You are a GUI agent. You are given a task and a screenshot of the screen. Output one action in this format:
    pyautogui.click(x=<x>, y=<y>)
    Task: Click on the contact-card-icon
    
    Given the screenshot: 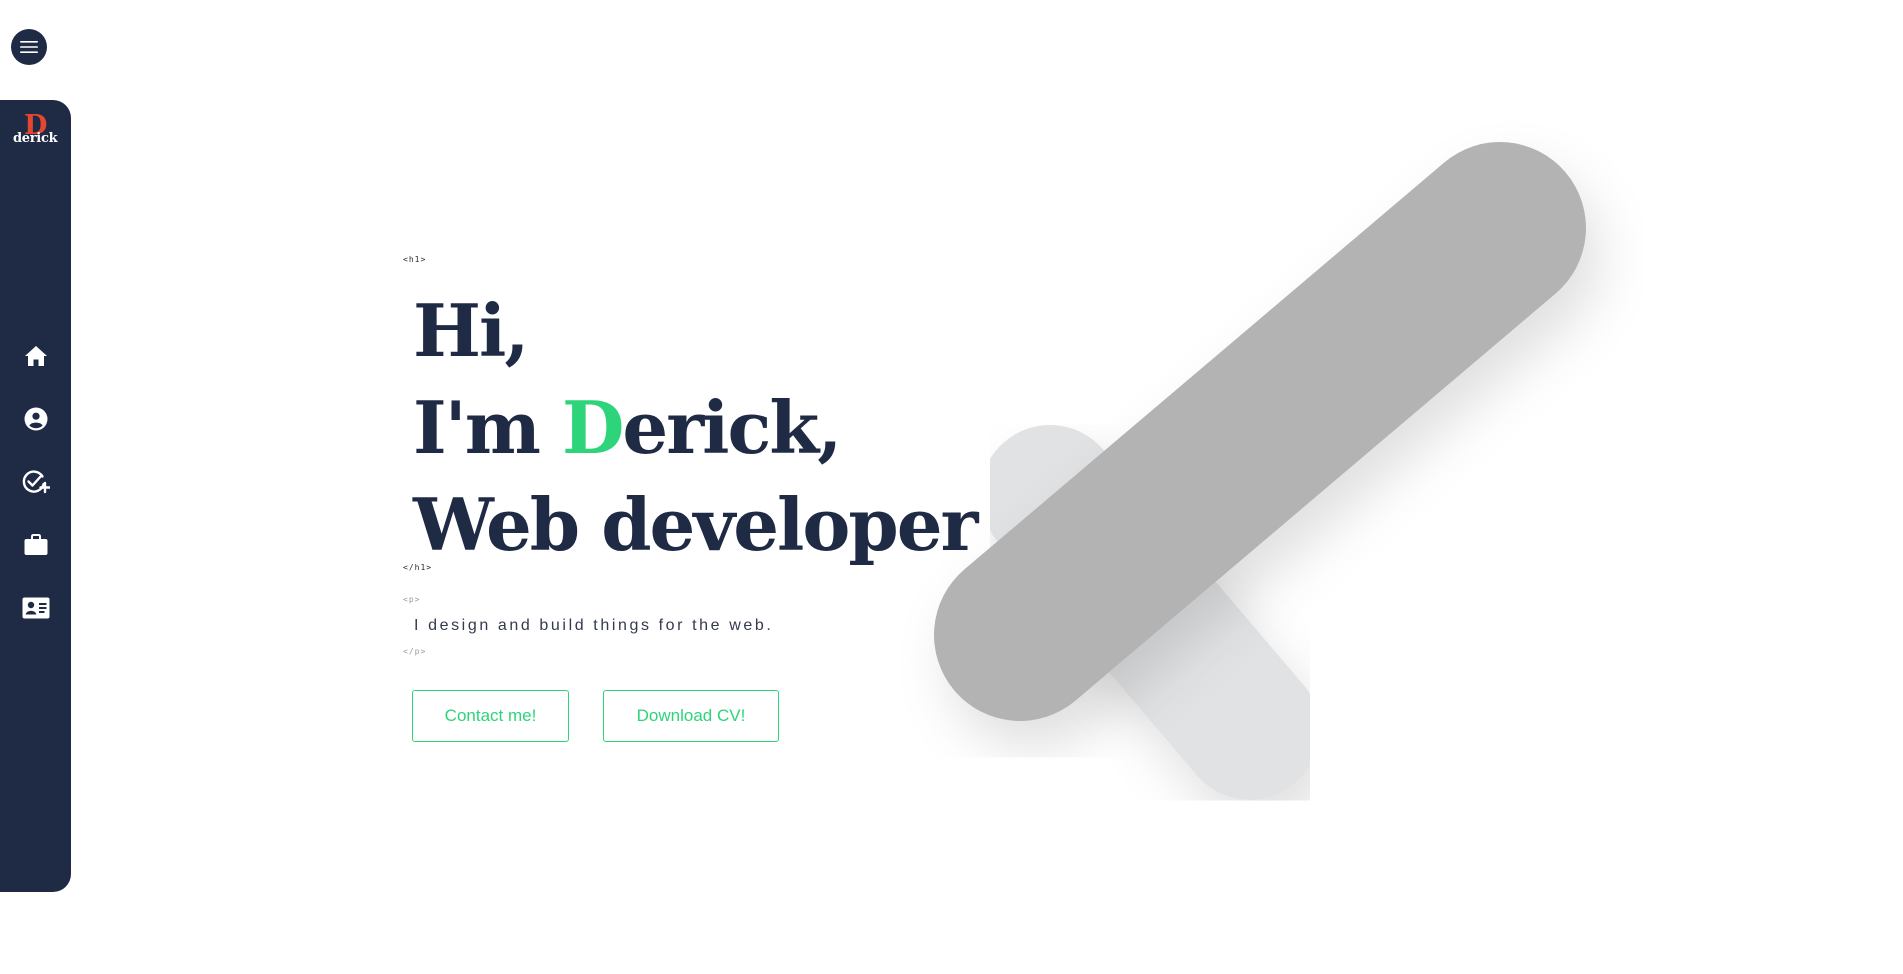 What is the action you would take?
    pyautogui.click(x=35, y=607)
    